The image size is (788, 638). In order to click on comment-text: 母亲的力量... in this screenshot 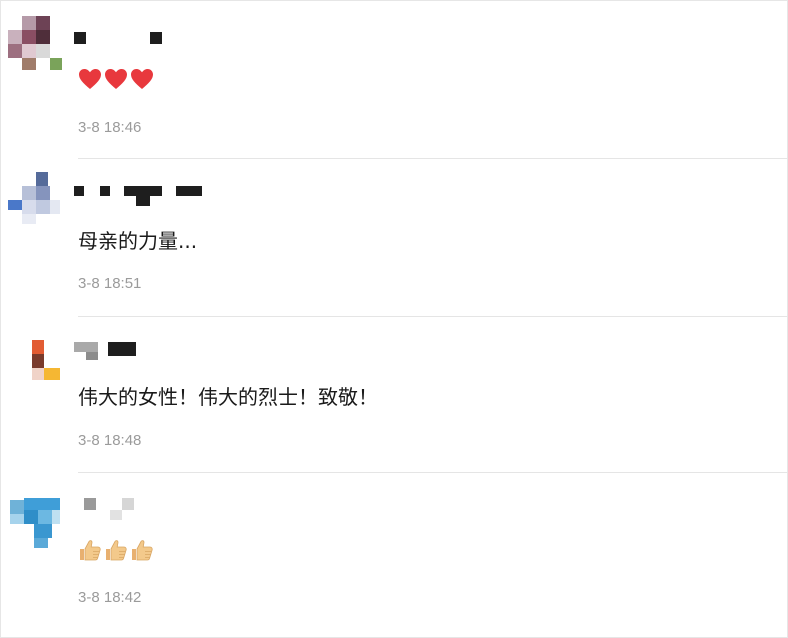, I will do `click(138, 241)`.